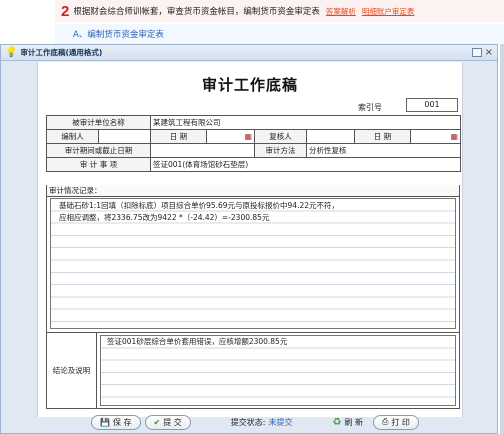  What do you see at coordinates (249, 53) in the screenshot?
I see `dialog-titlebar: 💡 审计工作底稿(通用格式) ×` at bounding box center [249, 53].